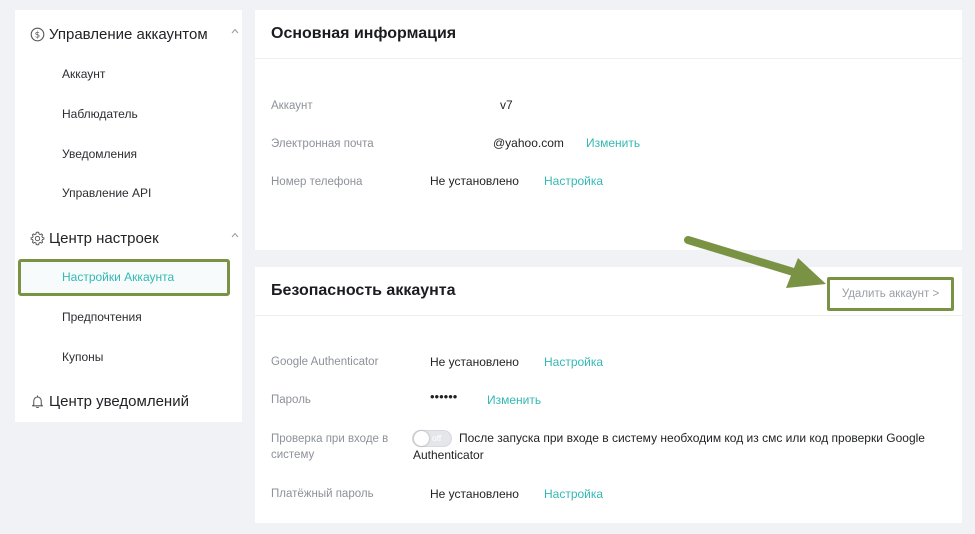 The width and height of the screenshot is (975, 534). I want to click on notifications-center-title: Центр уведомлений, so click(119, 401).